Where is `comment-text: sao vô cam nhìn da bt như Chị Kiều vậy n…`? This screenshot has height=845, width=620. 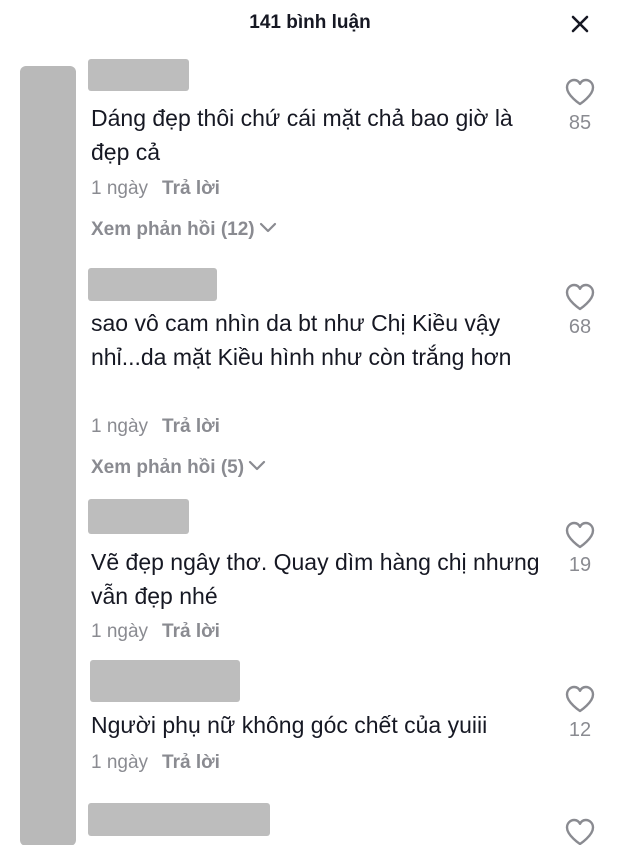 comment-text: sao vô cam nhìn da bt như Chị Kiều vậy n… is located at coordinates (301, 340).